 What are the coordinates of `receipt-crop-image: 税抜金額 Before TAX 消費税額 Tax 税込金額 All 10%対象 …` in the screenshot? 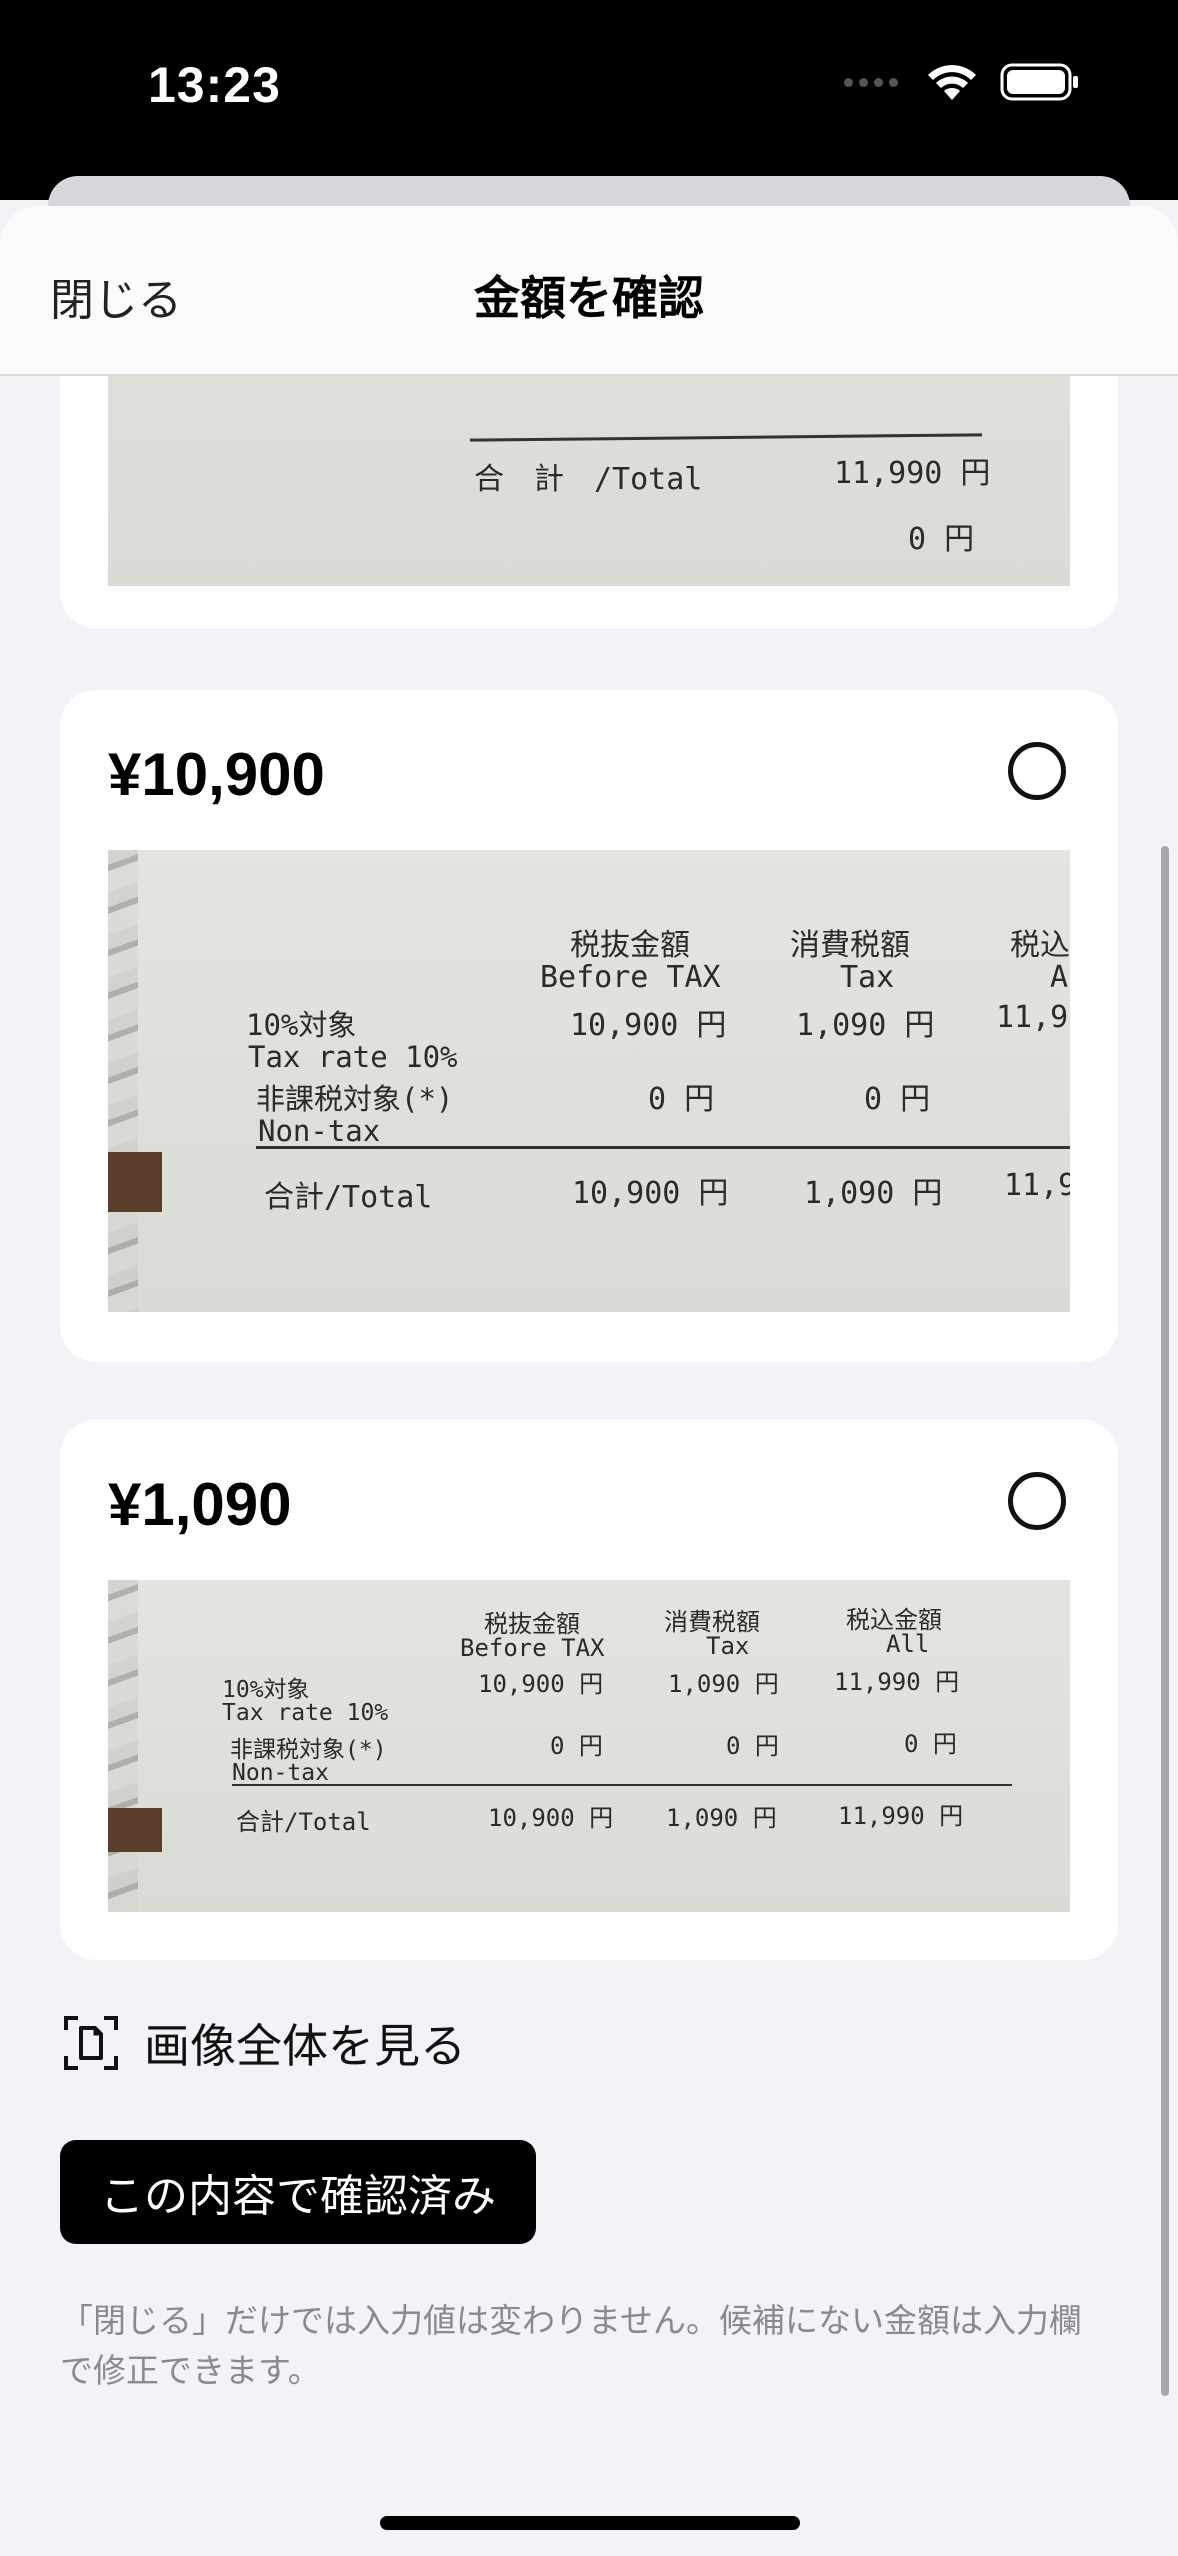 It's located at (589, 1746).